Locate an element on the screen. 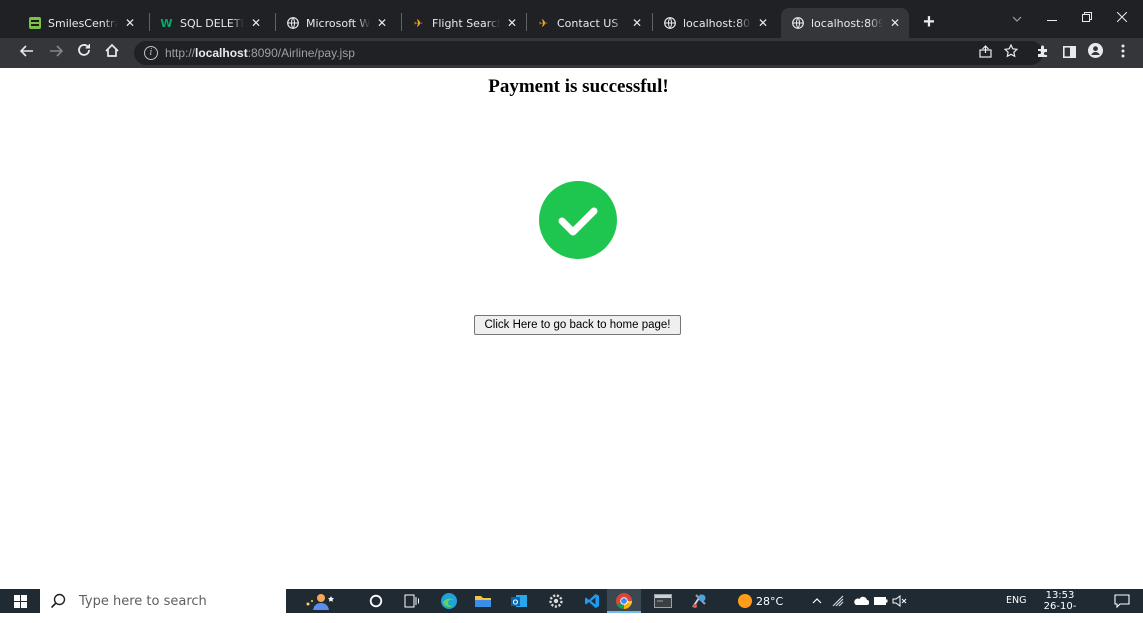 The width and height of the screenshot is (1143, 623). weather-sun-icon is located at coordinates (745, 601).